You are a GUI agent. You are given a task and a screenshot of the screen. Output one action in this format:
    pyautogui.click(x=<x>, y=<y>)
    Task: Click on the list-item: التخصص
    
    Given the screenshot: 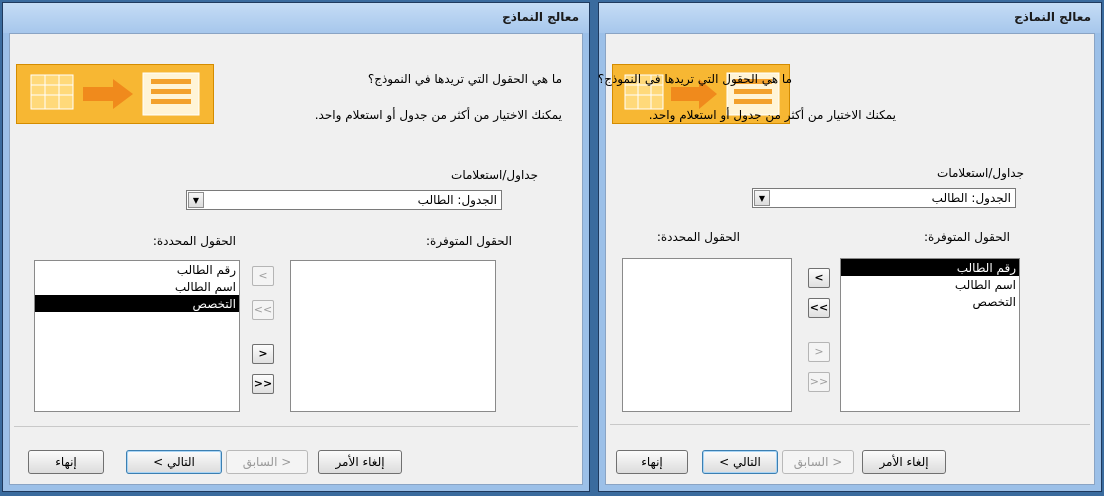 What is the action you would take?
    pyautogui.click(x=930, y=301)
    